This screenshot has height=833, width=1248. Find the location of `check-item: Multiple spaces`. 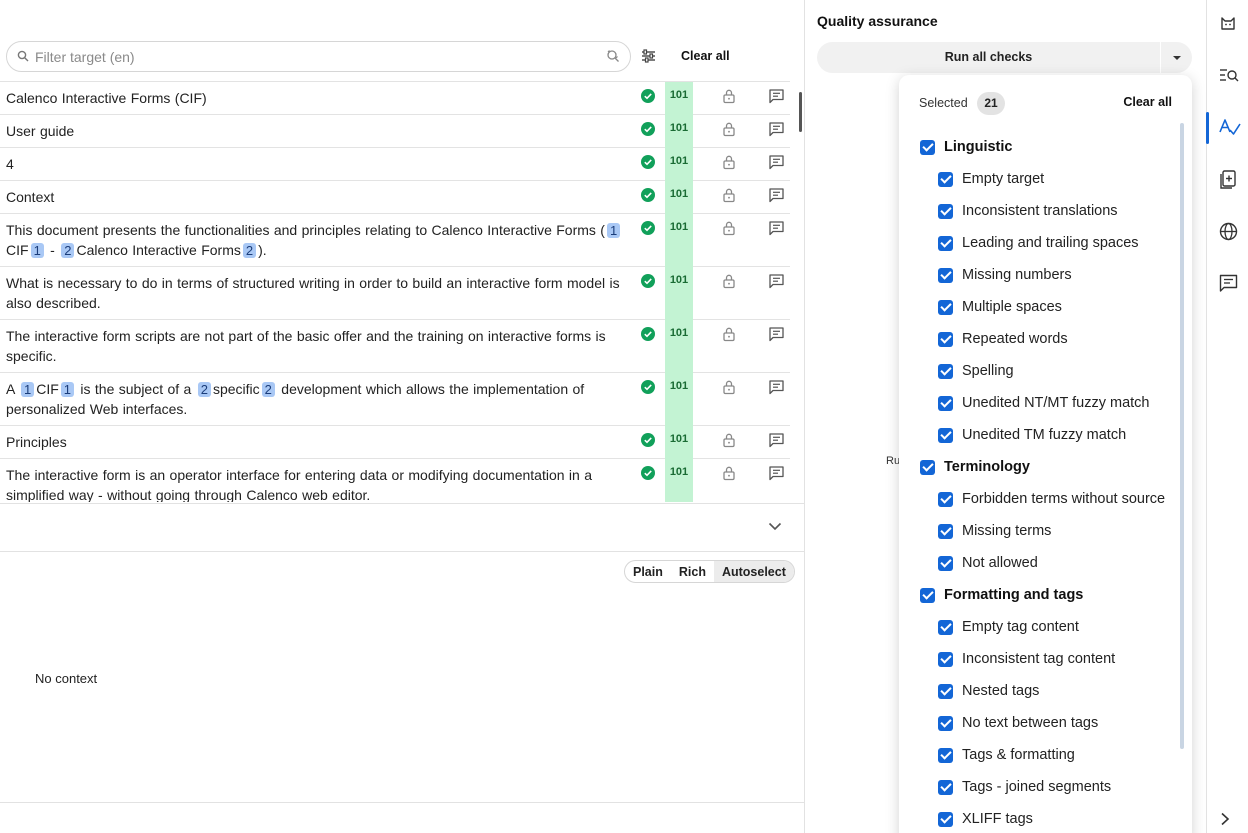

check-item: Multiple spaces is located at coordinates (1039, 307).